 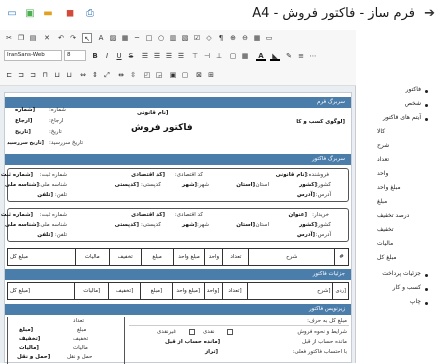 What do you see at coordinates (219, 56) in the screenshot?
I see `valign-bottom-icon: ⊥` at bounding box center [219, 56].